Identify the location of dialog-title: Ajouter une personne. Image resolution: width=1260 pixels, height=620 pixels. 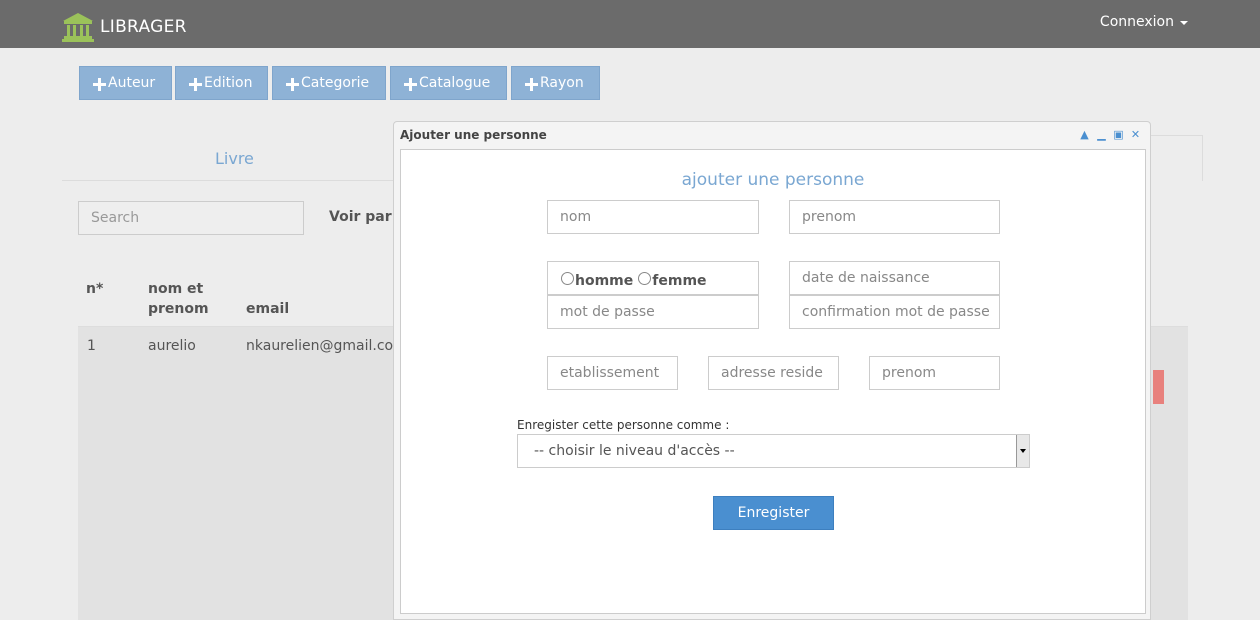
(473, 135).